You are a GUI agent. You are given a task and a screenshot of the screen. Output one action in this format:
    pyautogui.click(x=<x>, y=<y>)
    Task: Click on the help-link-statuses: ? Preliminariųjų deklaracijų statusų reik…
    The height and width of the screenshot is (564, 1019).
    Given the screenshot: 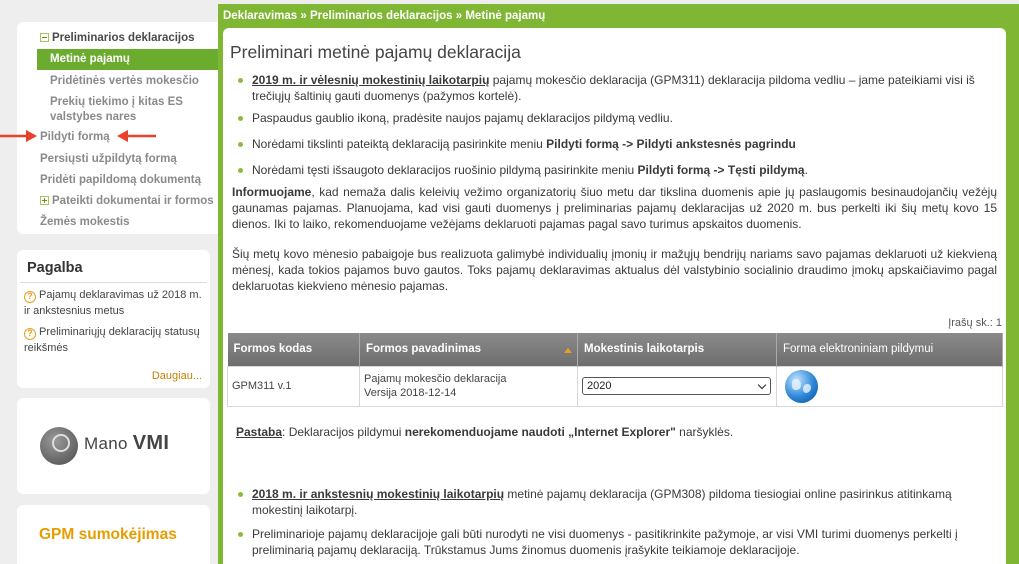 What is the action you would take?
    pyautogui.click(x=115, y=340)
    